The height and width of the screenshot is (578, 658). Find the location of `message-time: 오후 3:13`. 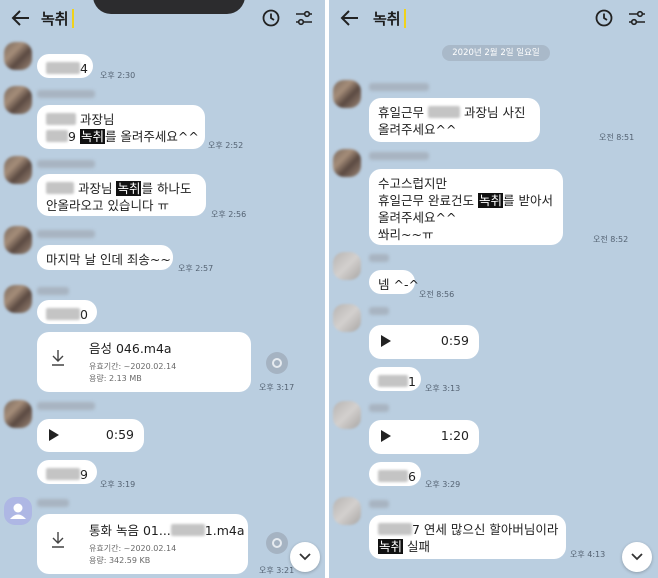

message-time: 오후 3:13 is located at coordinates (443, 388).